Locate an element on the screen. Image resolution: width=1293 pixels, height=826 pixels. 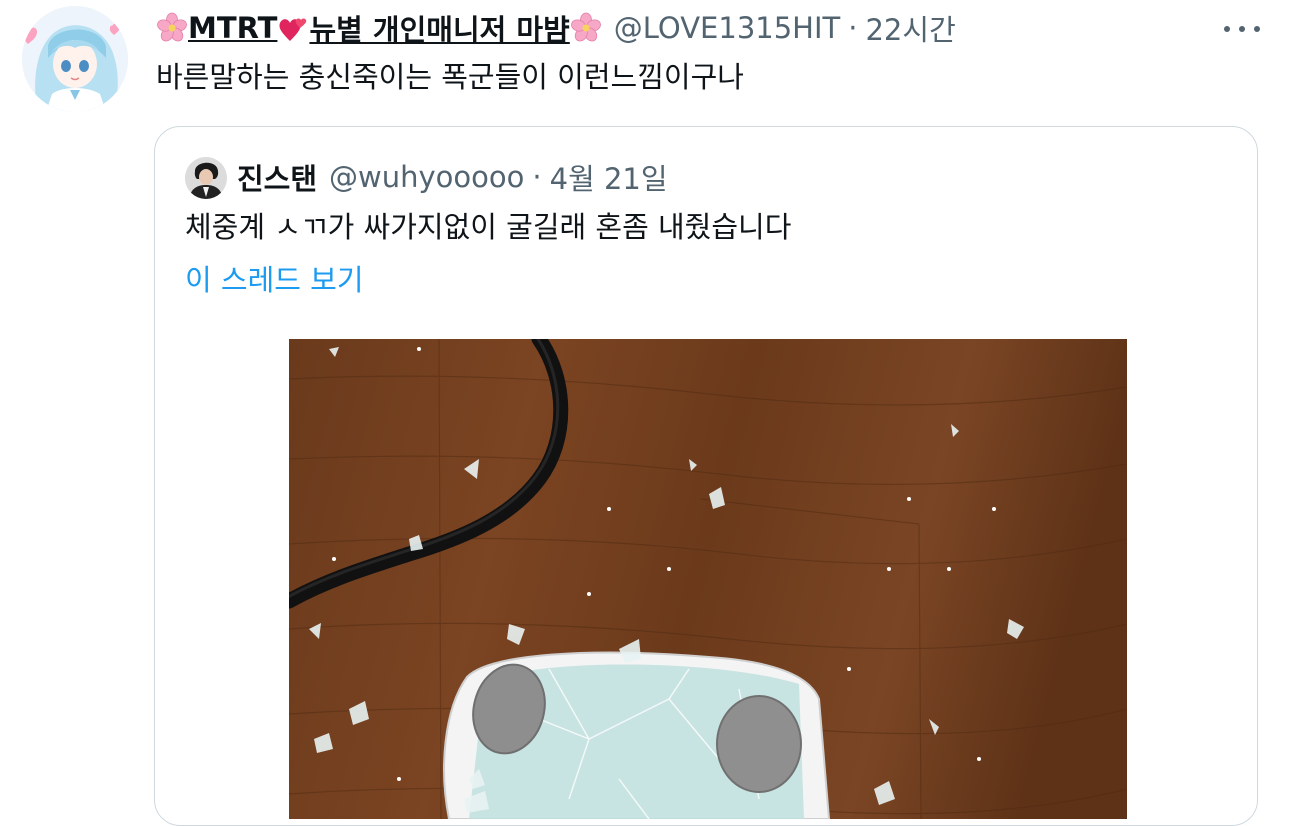
show-thread-link: 이 스레드 보기 is located at coordinates (274, 280).